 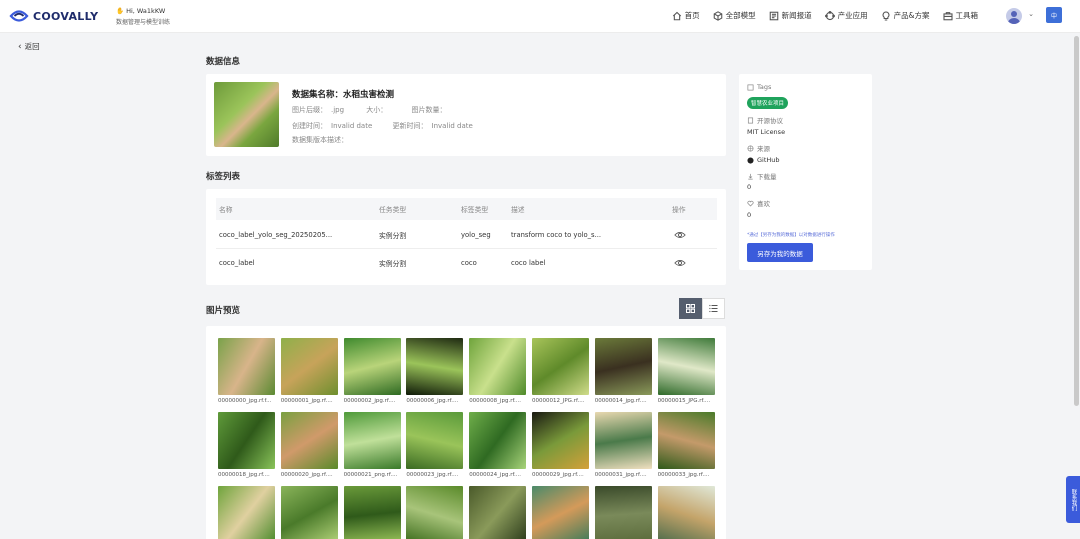 I want to click on grid-icon, so click(x=690, y=308).